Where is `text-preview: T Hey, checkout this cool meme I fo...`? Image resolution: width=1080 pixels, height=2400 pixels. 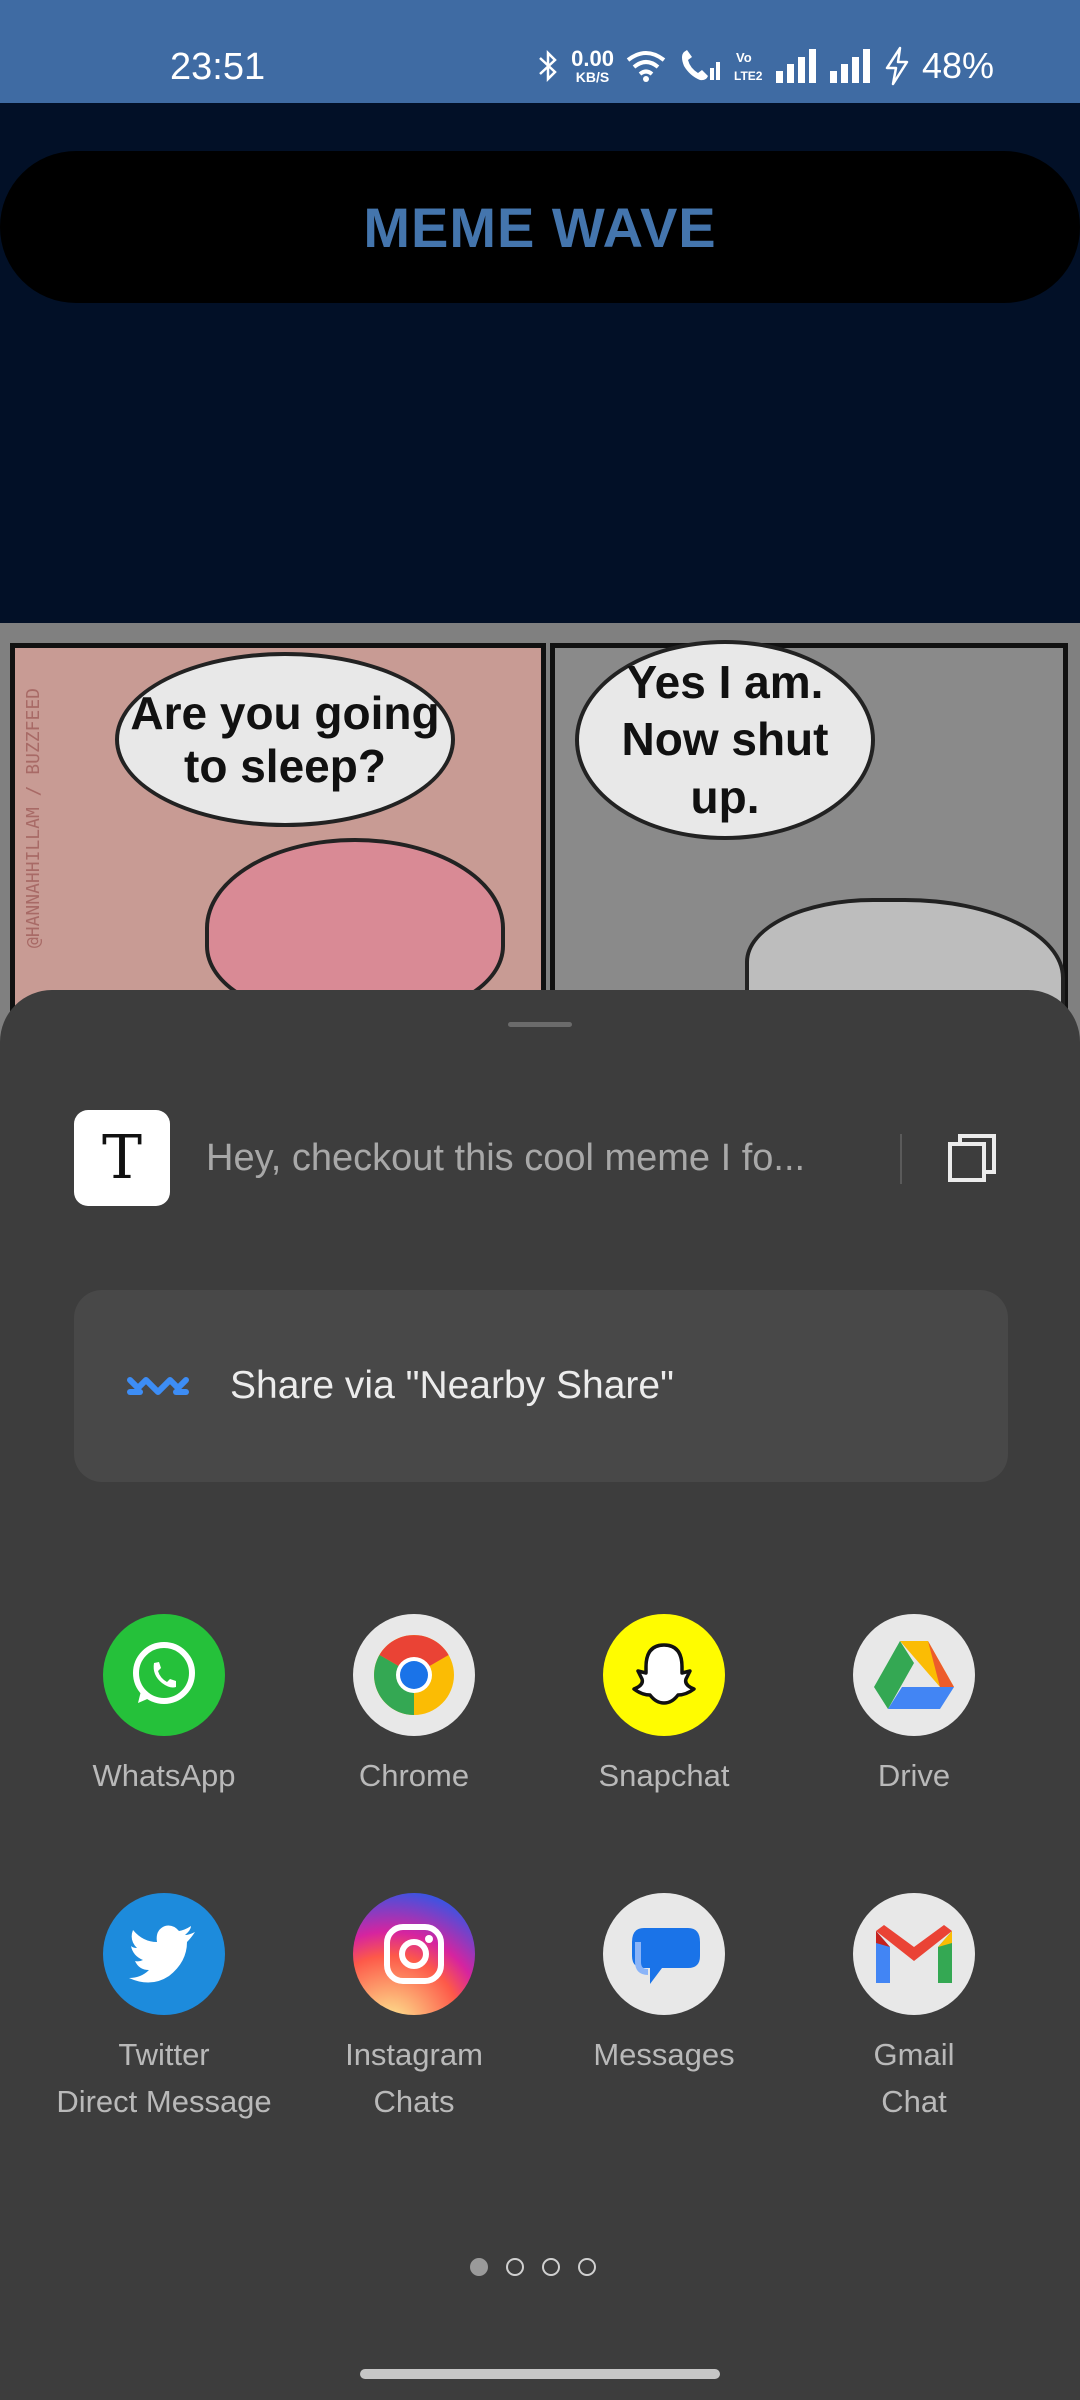 text-preview: T Hey, checkout this cool meme I fo... is located at coordinates (544, 1158).